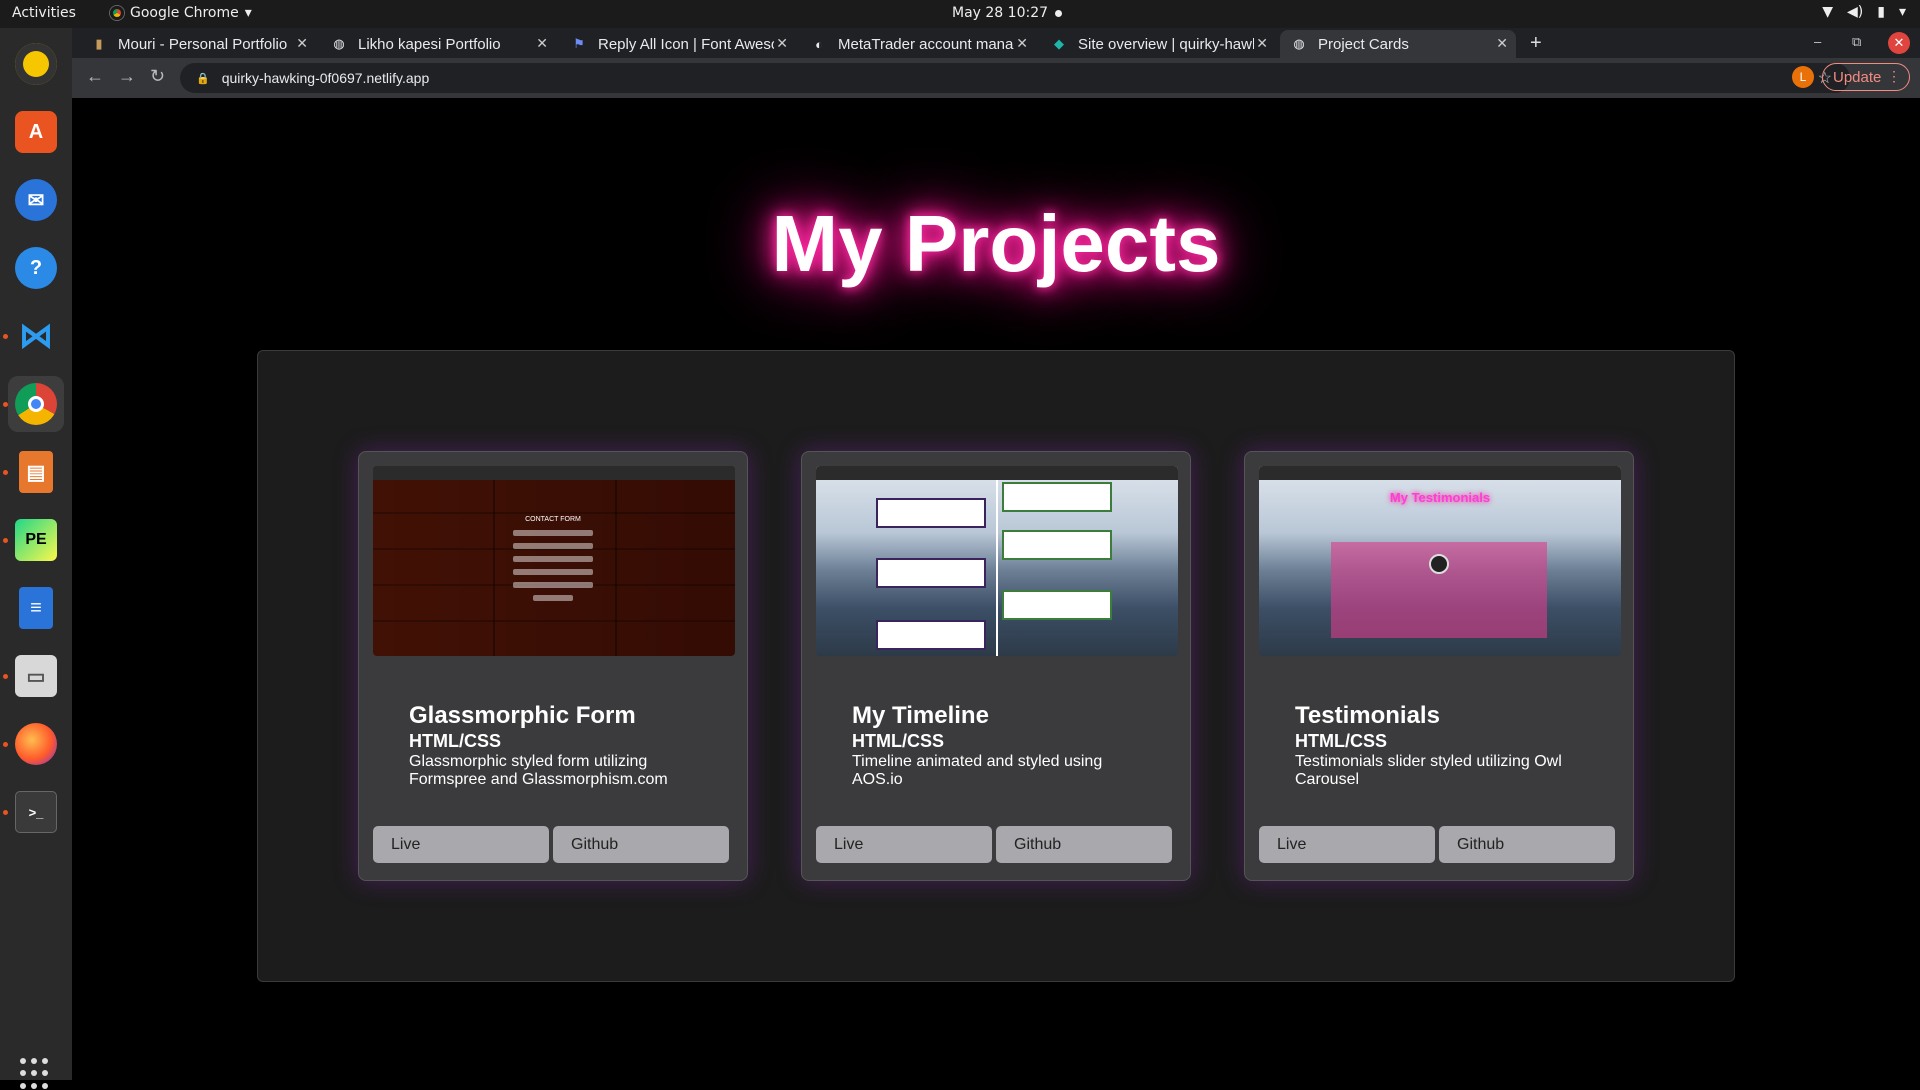  I want to click on thunderbird-icon: ✉, so click(36, 200).